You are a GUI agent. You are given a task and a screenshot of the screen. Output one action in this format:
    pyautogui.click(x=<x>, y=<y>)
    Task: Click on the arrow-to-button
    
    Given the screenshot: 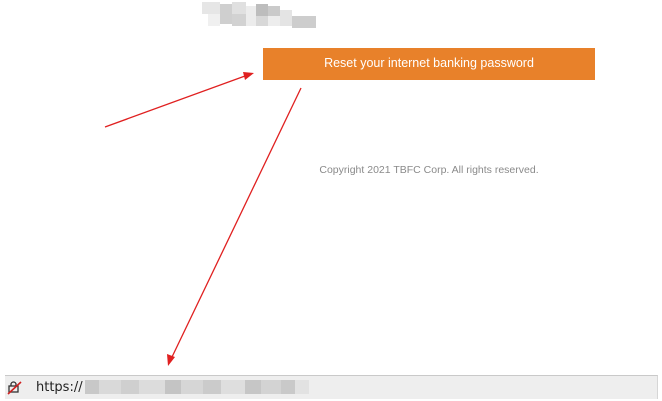 What is the action you would take?
    pyautogui.click(x=175, y=101)
    